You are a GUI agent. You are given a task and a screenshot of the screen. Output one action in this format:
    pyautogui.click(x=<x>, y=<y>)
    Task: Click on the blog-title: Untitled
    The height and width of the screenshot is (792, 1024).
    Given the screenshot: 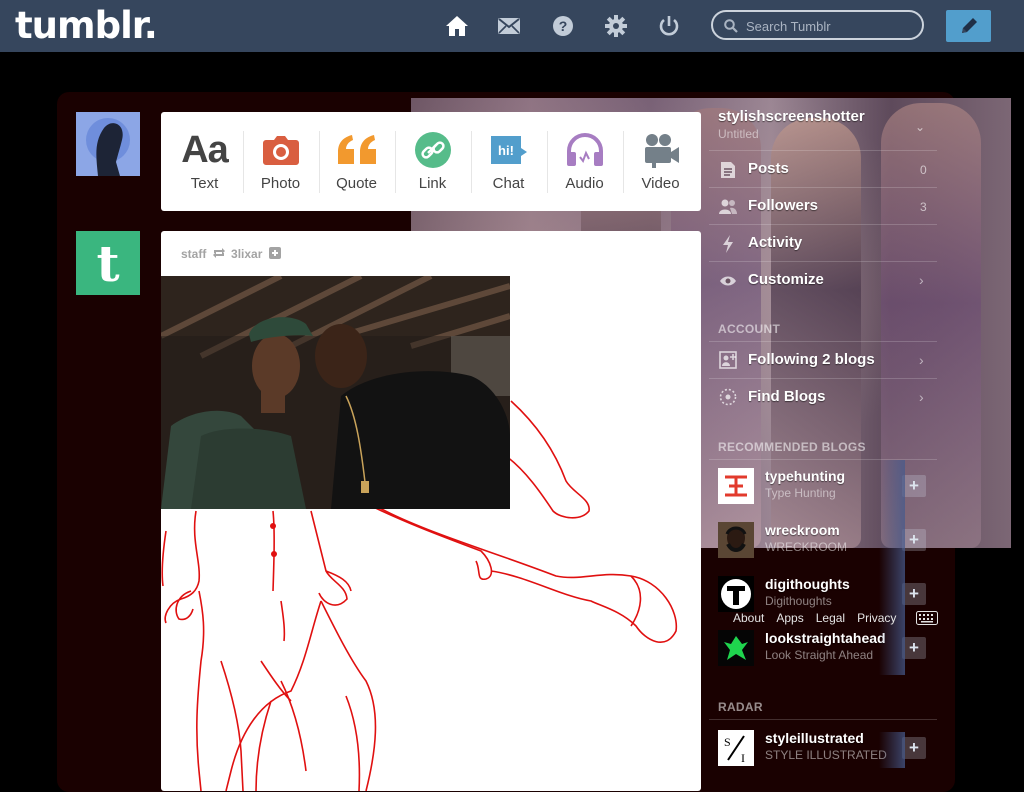 What is the action you would take?
    pyautogui.click(x=738, y=134)
    